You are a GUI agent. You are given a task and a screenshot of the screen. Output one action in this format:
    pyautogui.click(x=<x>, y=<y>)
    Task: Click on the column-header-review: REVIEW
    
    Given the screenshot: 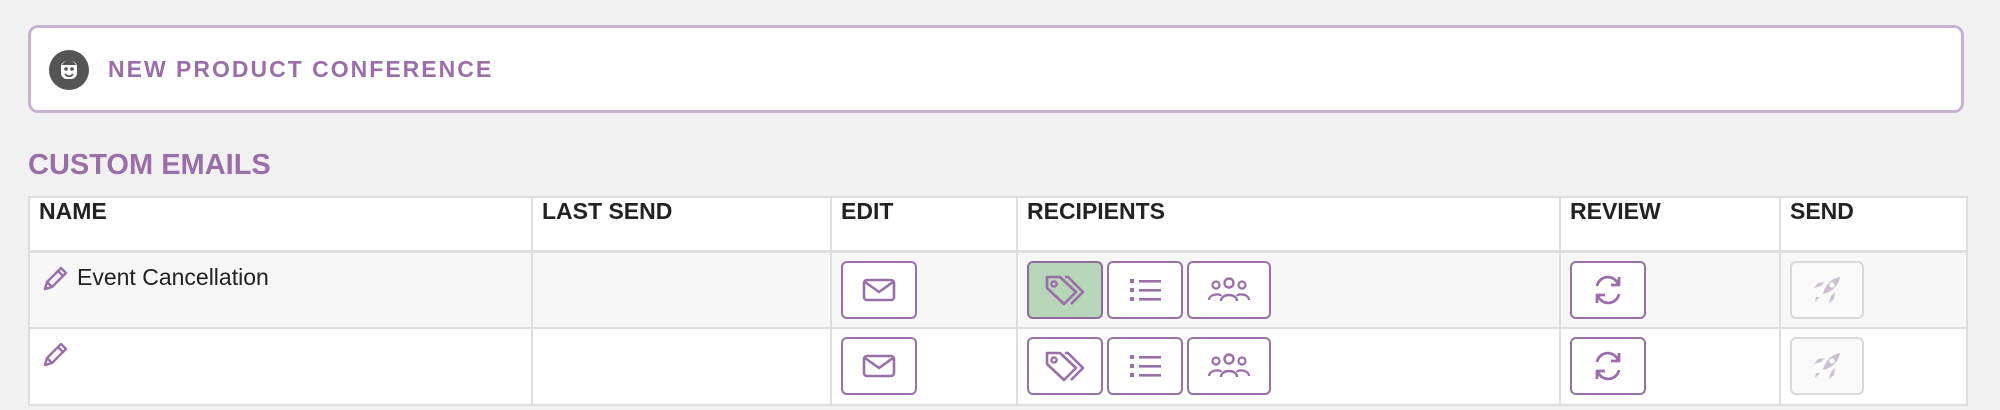 What is the action you would take?
    pyautogui.click(x=1670, y=224)
    